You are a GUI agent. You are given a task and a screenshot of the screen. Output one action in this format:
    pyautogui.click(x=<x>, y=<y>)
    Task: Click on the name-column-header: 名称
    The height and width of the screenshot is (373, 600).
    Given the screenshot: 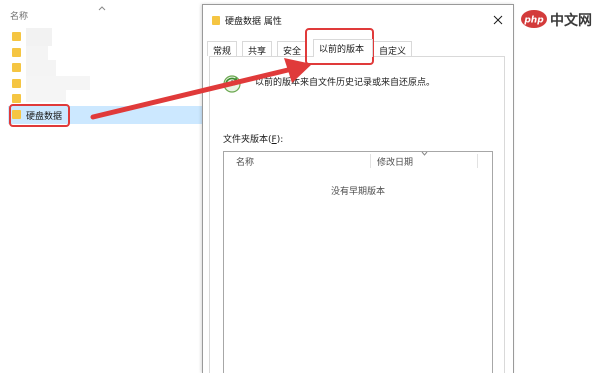 What is the action you would take?
    pyautogui.click(x=19, y=15)
    